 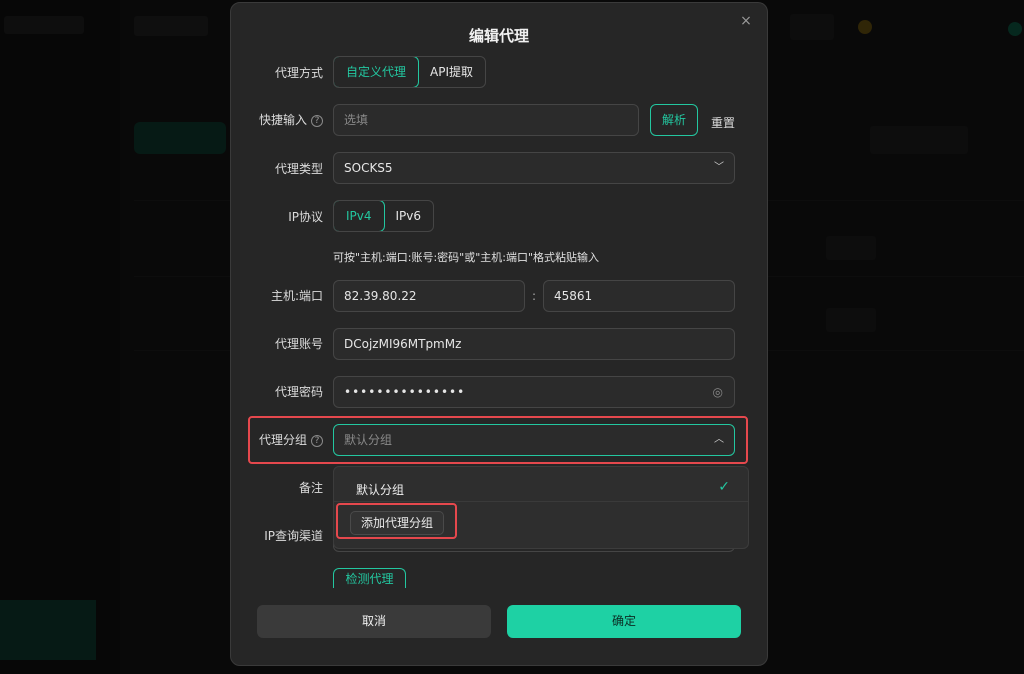 What do you see at coordinates (674, 120) in the screenshot?
I see `parse-button: 解析` at bounding box center [674, 120].